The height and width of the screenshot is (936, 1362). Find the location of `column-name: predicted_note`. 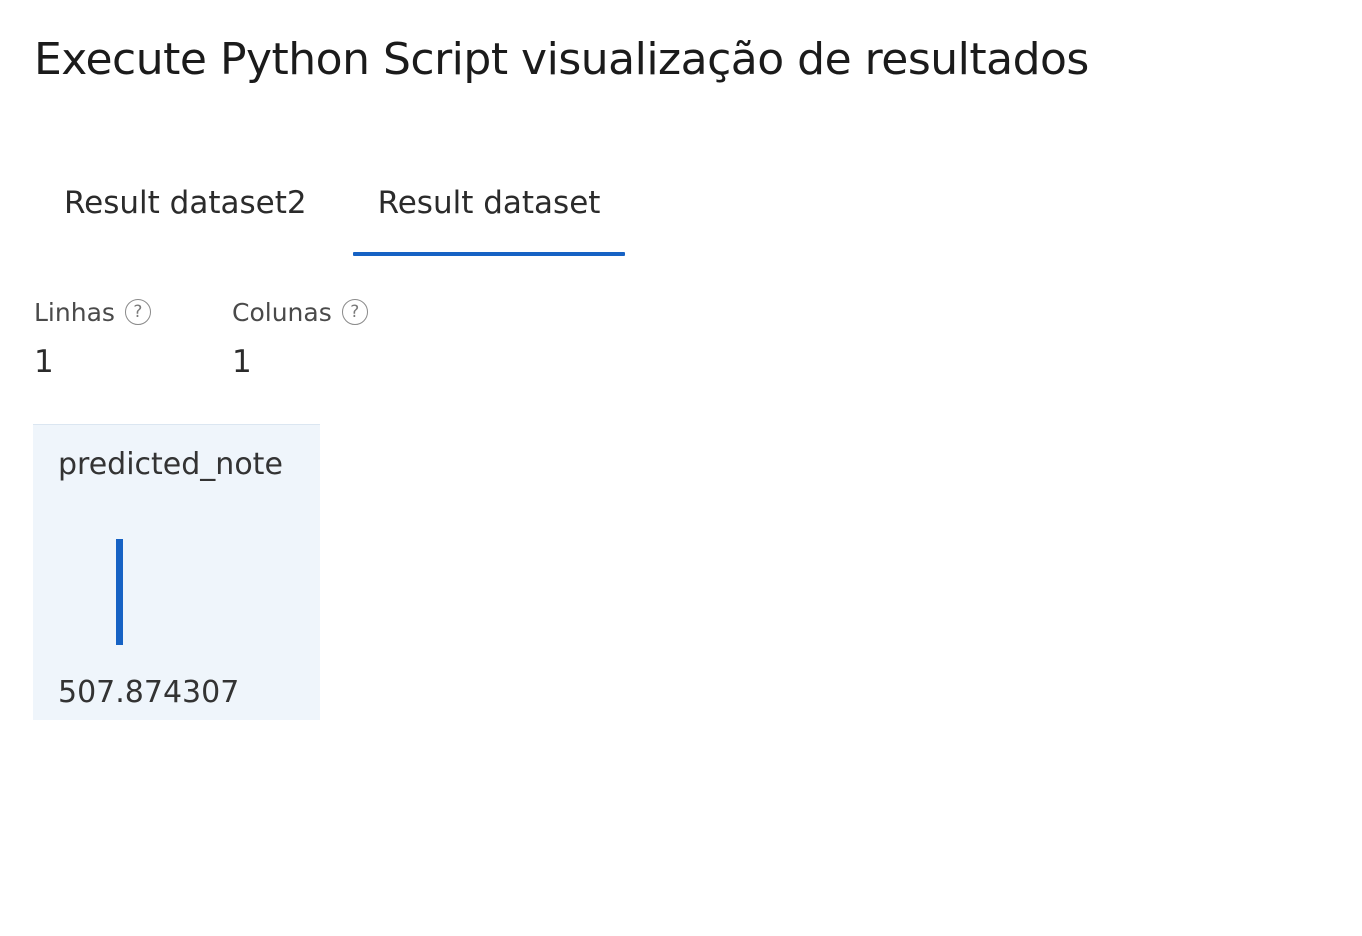

column-name: predicted_note is located at coordinates (170, 464).